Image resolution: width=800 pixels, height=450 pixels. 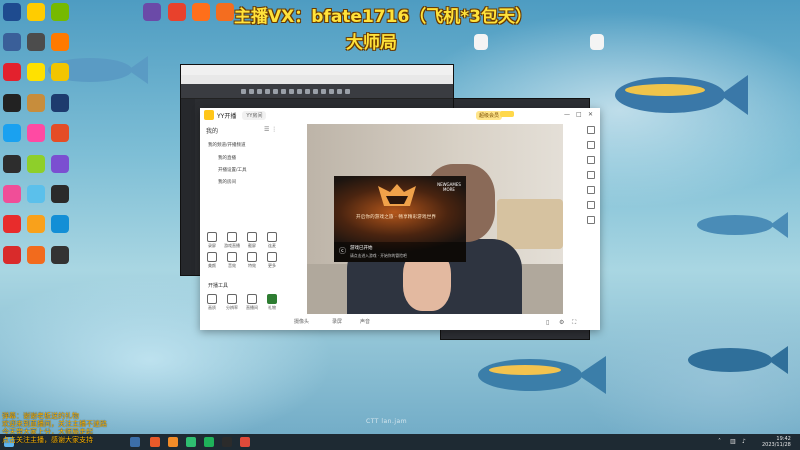 I want to click on sidebar-list-item: 我的频道/开播频道, so click(x=227, y=145).